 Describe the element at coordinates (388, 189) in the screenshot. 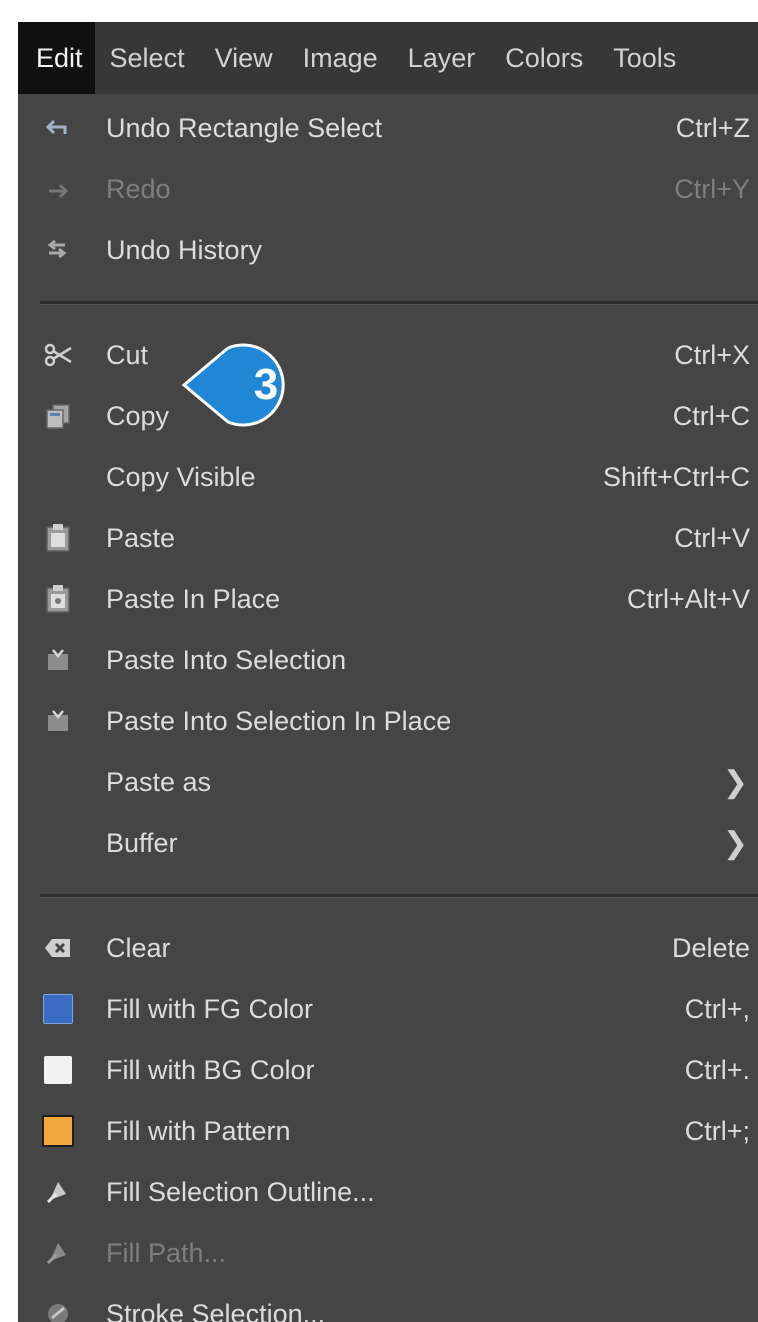

I see `menu-item-redo: Redo Ctrl+Y` at that location.